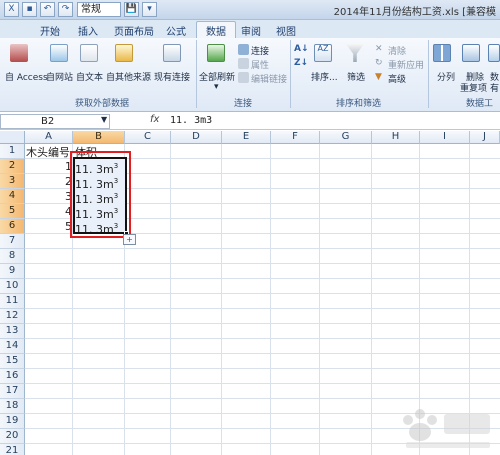  Describe the element at coordinates (12, 391) in the screenshot. I see `row-header-17: 17` at that location.